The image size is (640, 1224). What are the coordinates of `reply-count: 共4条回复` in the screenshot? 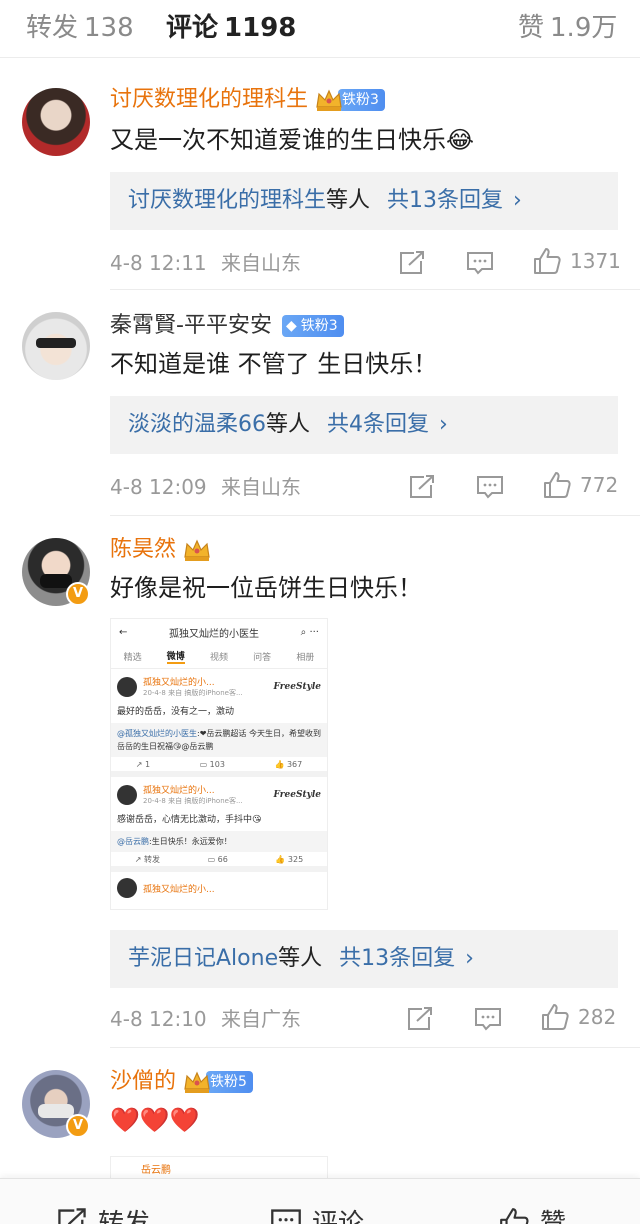 It's located at (378, 424).